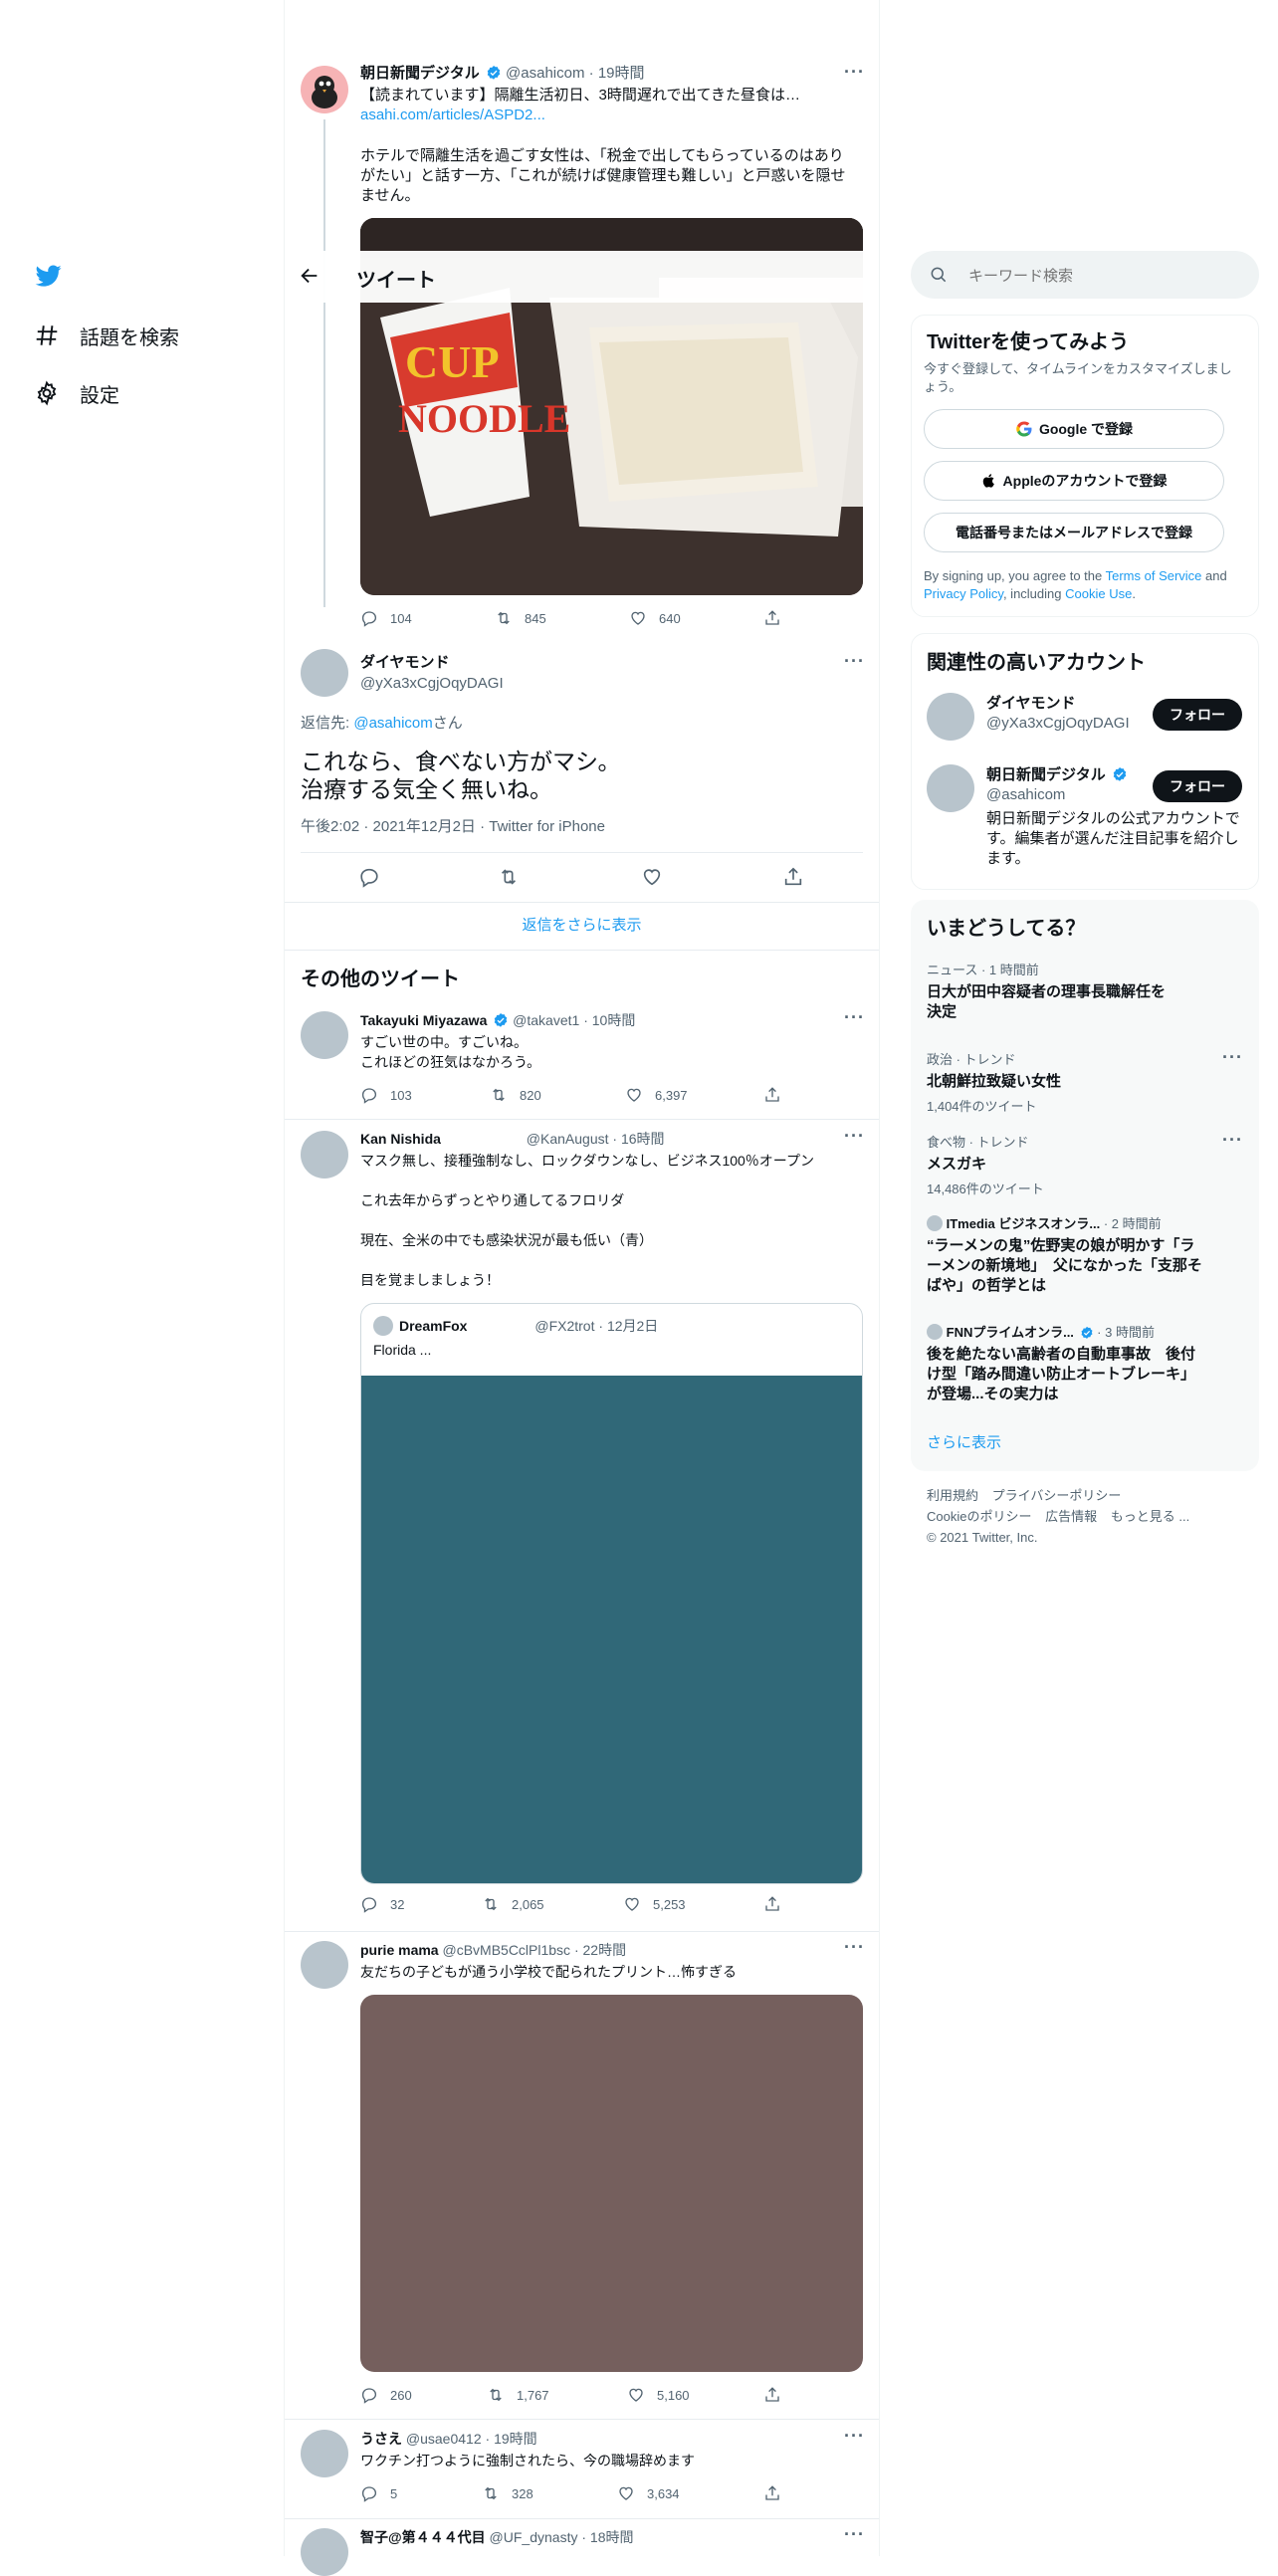 The width and height of the screenshot is (1278, 2576). I want to click on tweet-time: 18時間, so click(612, 2537).